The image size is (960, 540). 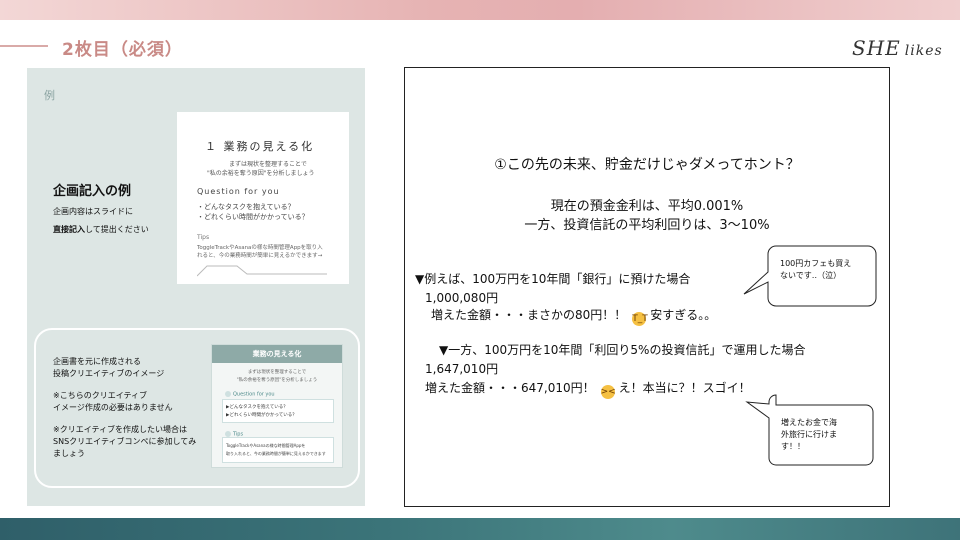 I want to click on speech-bubble-text-2: 増えたお金で海 外旅行に行けま す！！, so click(x=809, y=434).